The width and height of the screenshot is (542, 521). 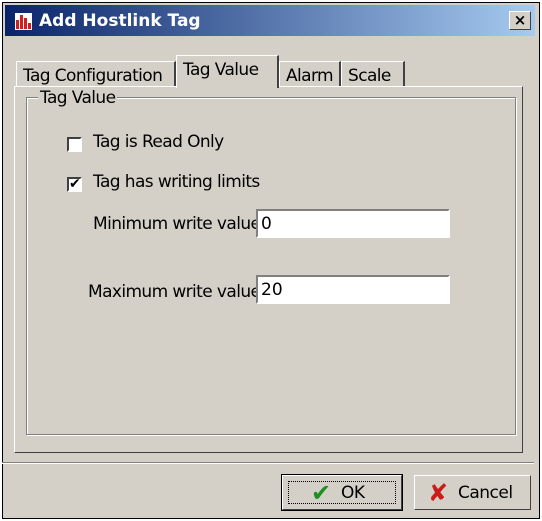 I want to click on max-write-input: 20, so click(x=353, y=289).